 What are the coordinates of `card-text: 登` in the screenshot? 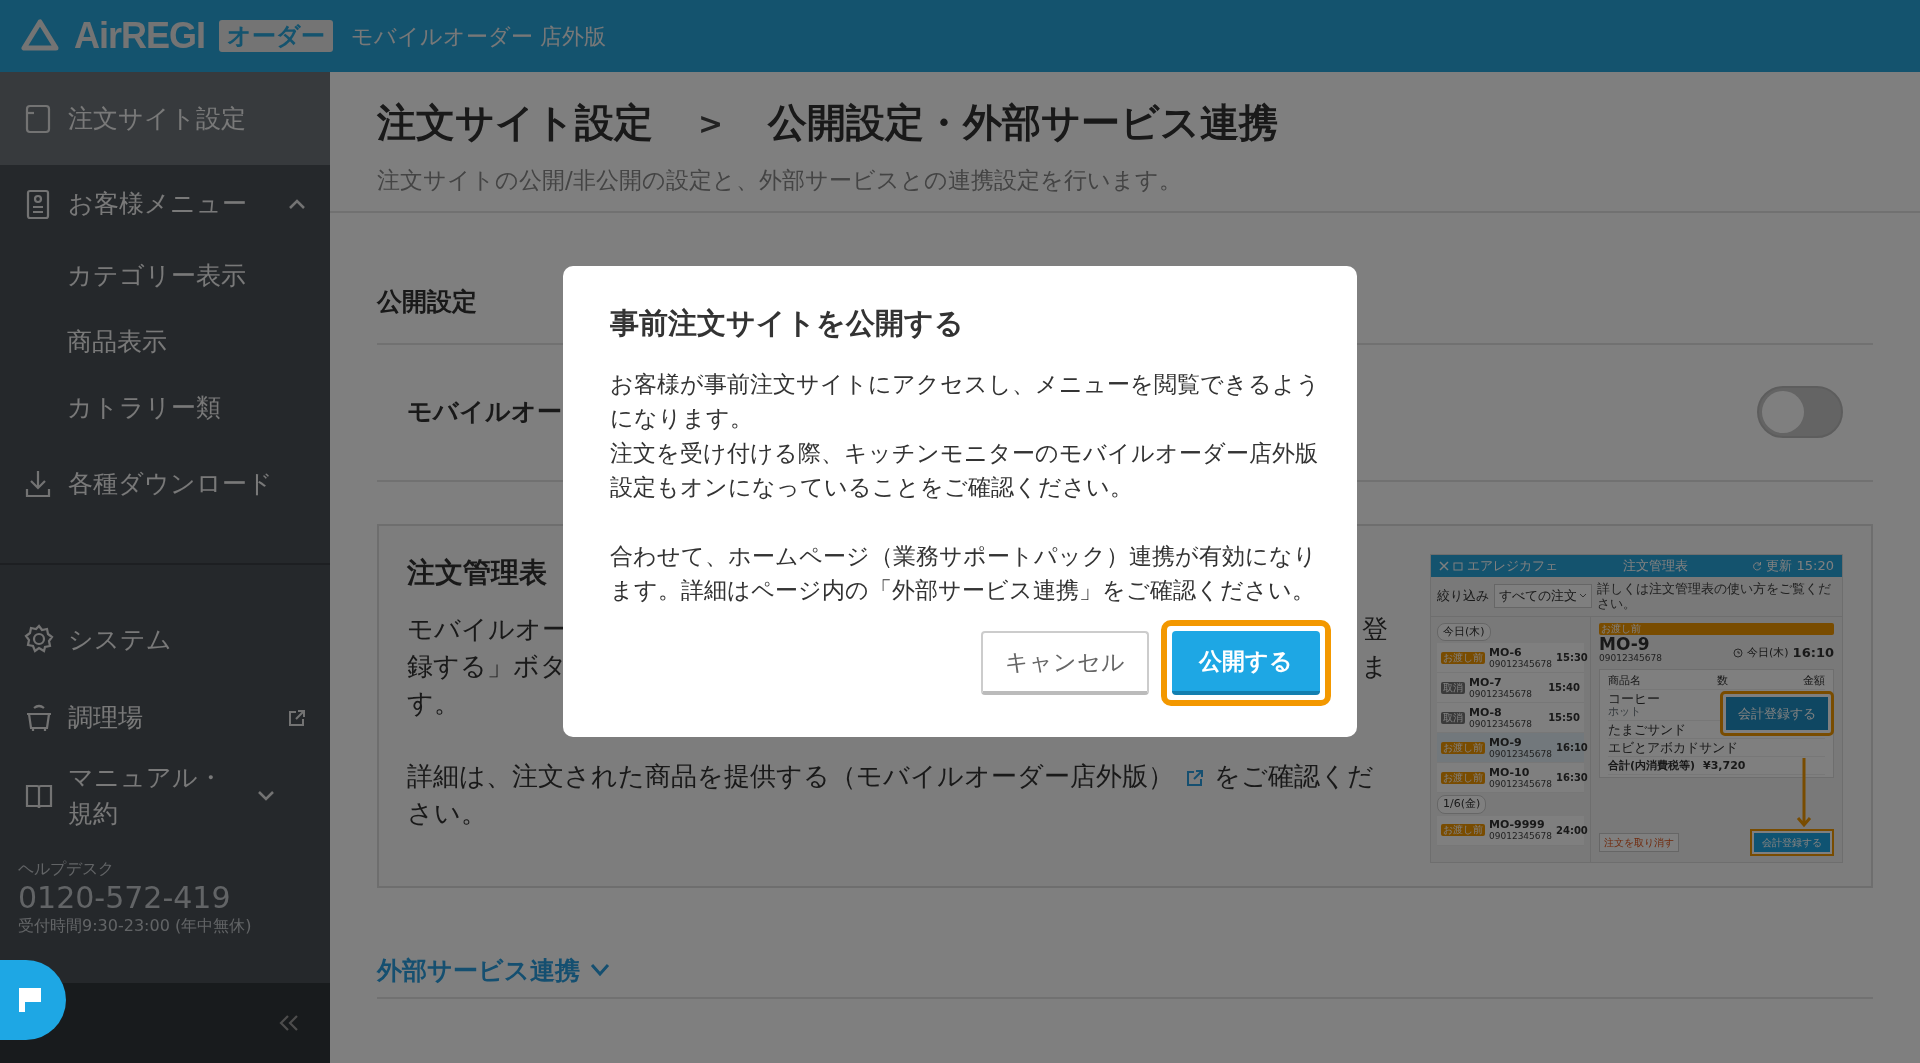 It's located at (1375, 630).